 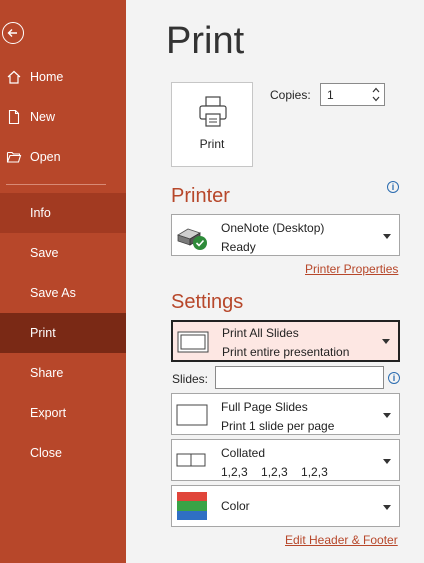 I want to click on collate-desc: 1,2,3 1,2,3 1,2,3, so click(x=274, y=472).